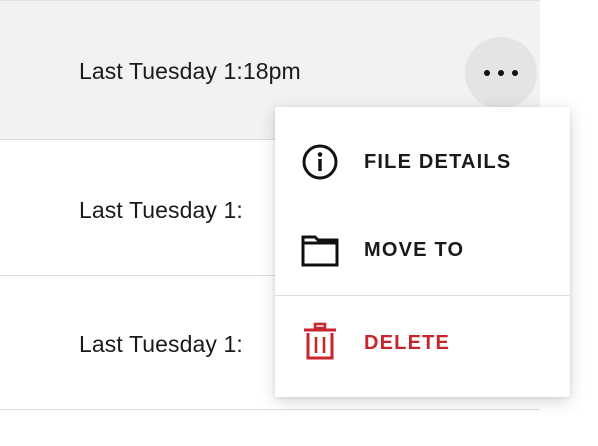 Image resolution: width=598 pixels, height=446 pixels. Describe the element at coordinates (320, 341) in the screenshot. I see `trash-icon` at that location.